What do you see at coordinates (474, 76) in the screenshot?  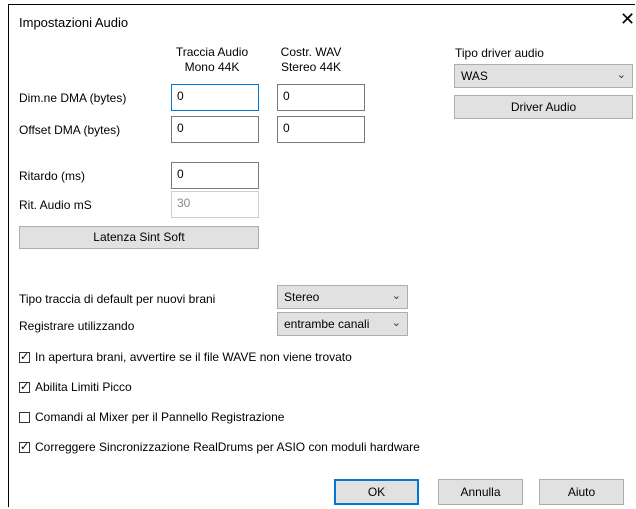 I see `driver-type-value: WAS` at bounding box center [474, 76].